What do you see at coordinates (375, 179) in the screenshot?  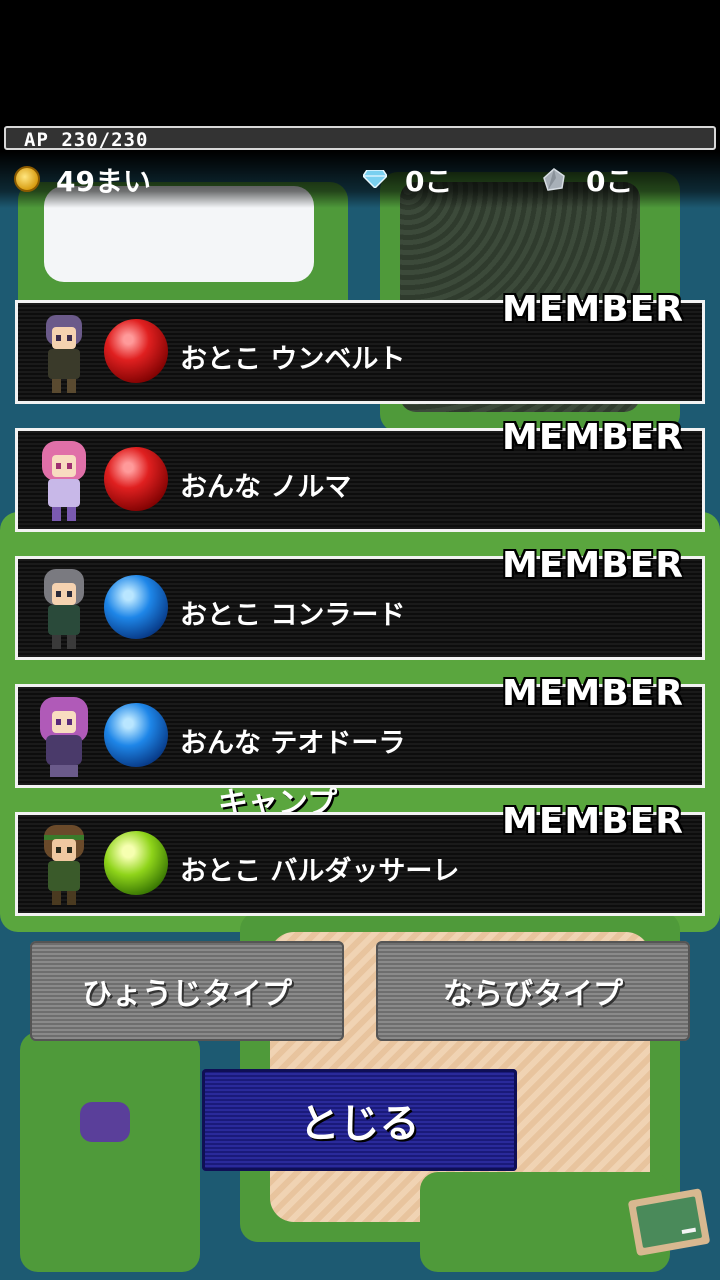 I see `diamond-icon` at bounding box center [375, 179].